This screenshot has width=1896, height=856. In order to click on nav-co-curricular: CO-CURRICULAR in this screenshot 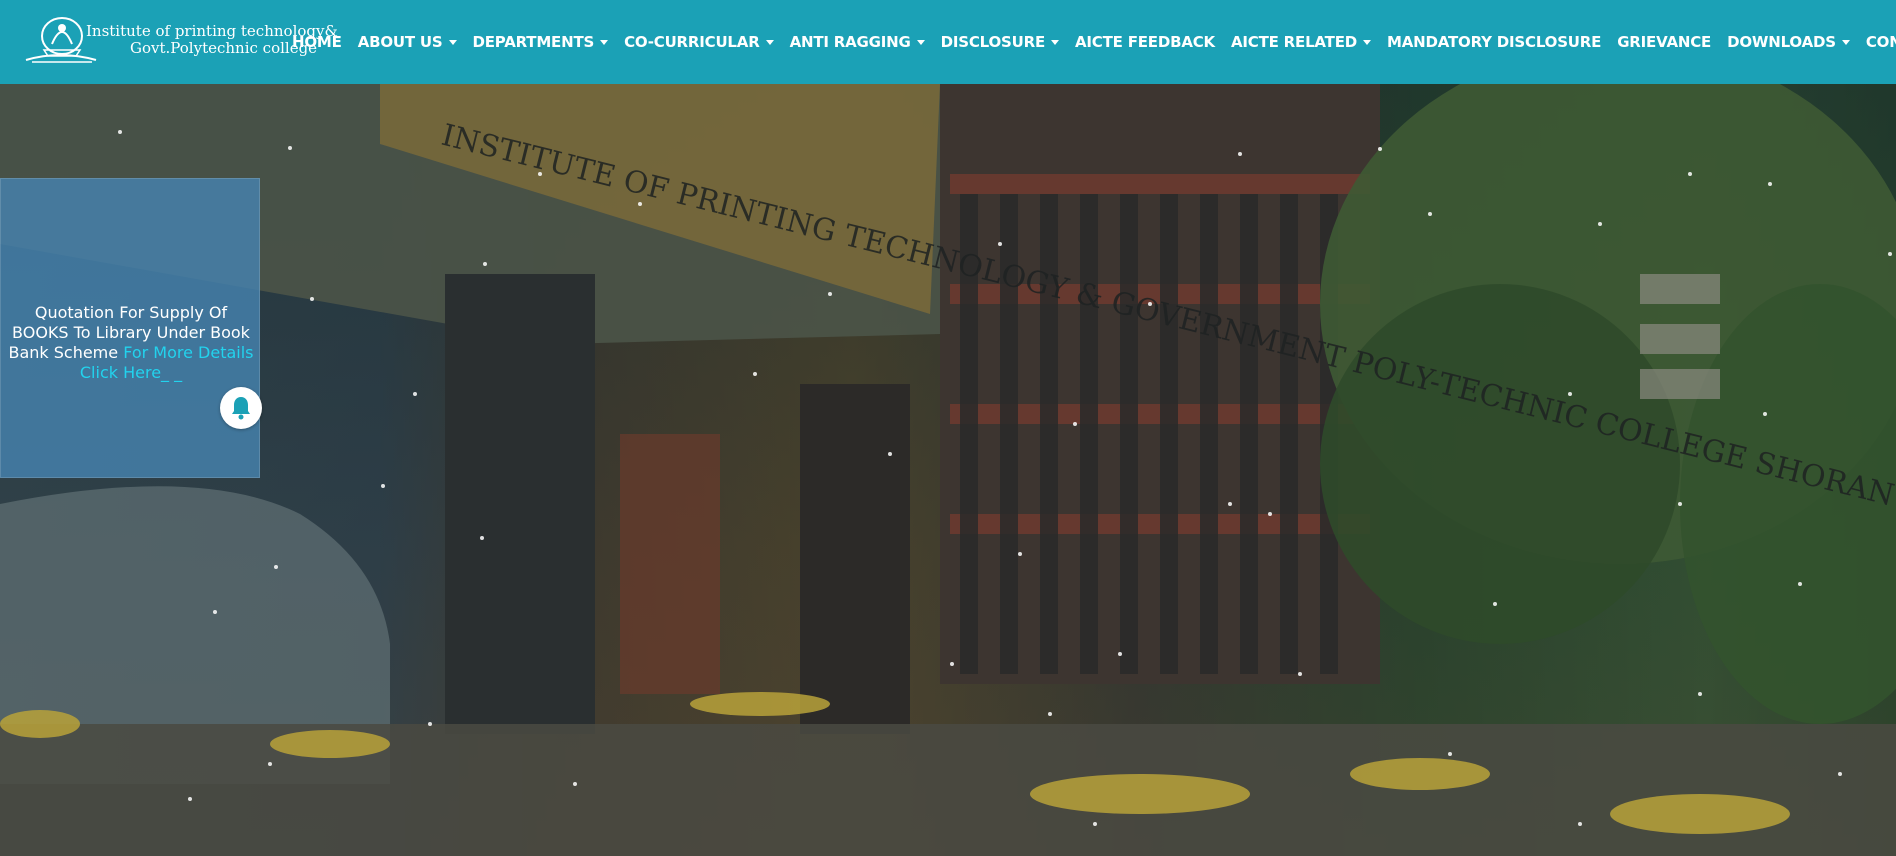, I will do `click(699, 42)`.